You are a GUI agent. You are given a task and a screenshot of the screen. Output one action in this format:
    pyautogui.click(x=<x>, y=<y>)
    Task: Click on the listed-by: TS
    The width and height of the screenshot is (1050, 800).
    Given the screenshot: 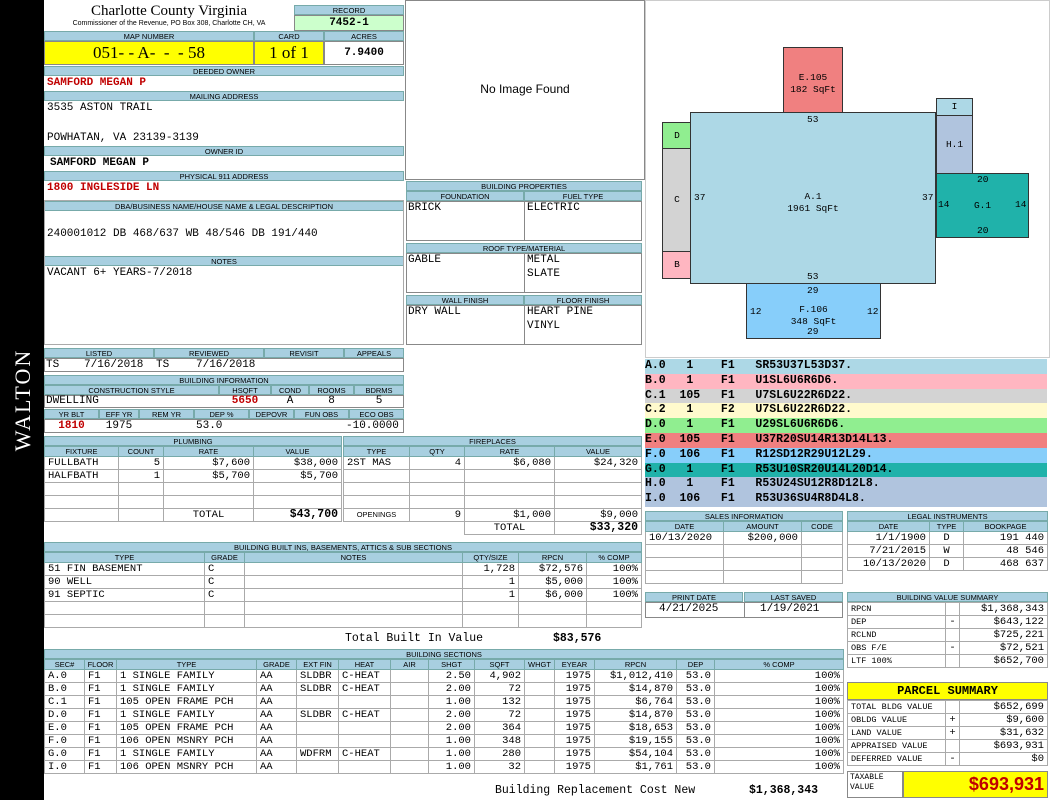 What is the action you would take?
    pyautogui.click(x=53, y=365)
    